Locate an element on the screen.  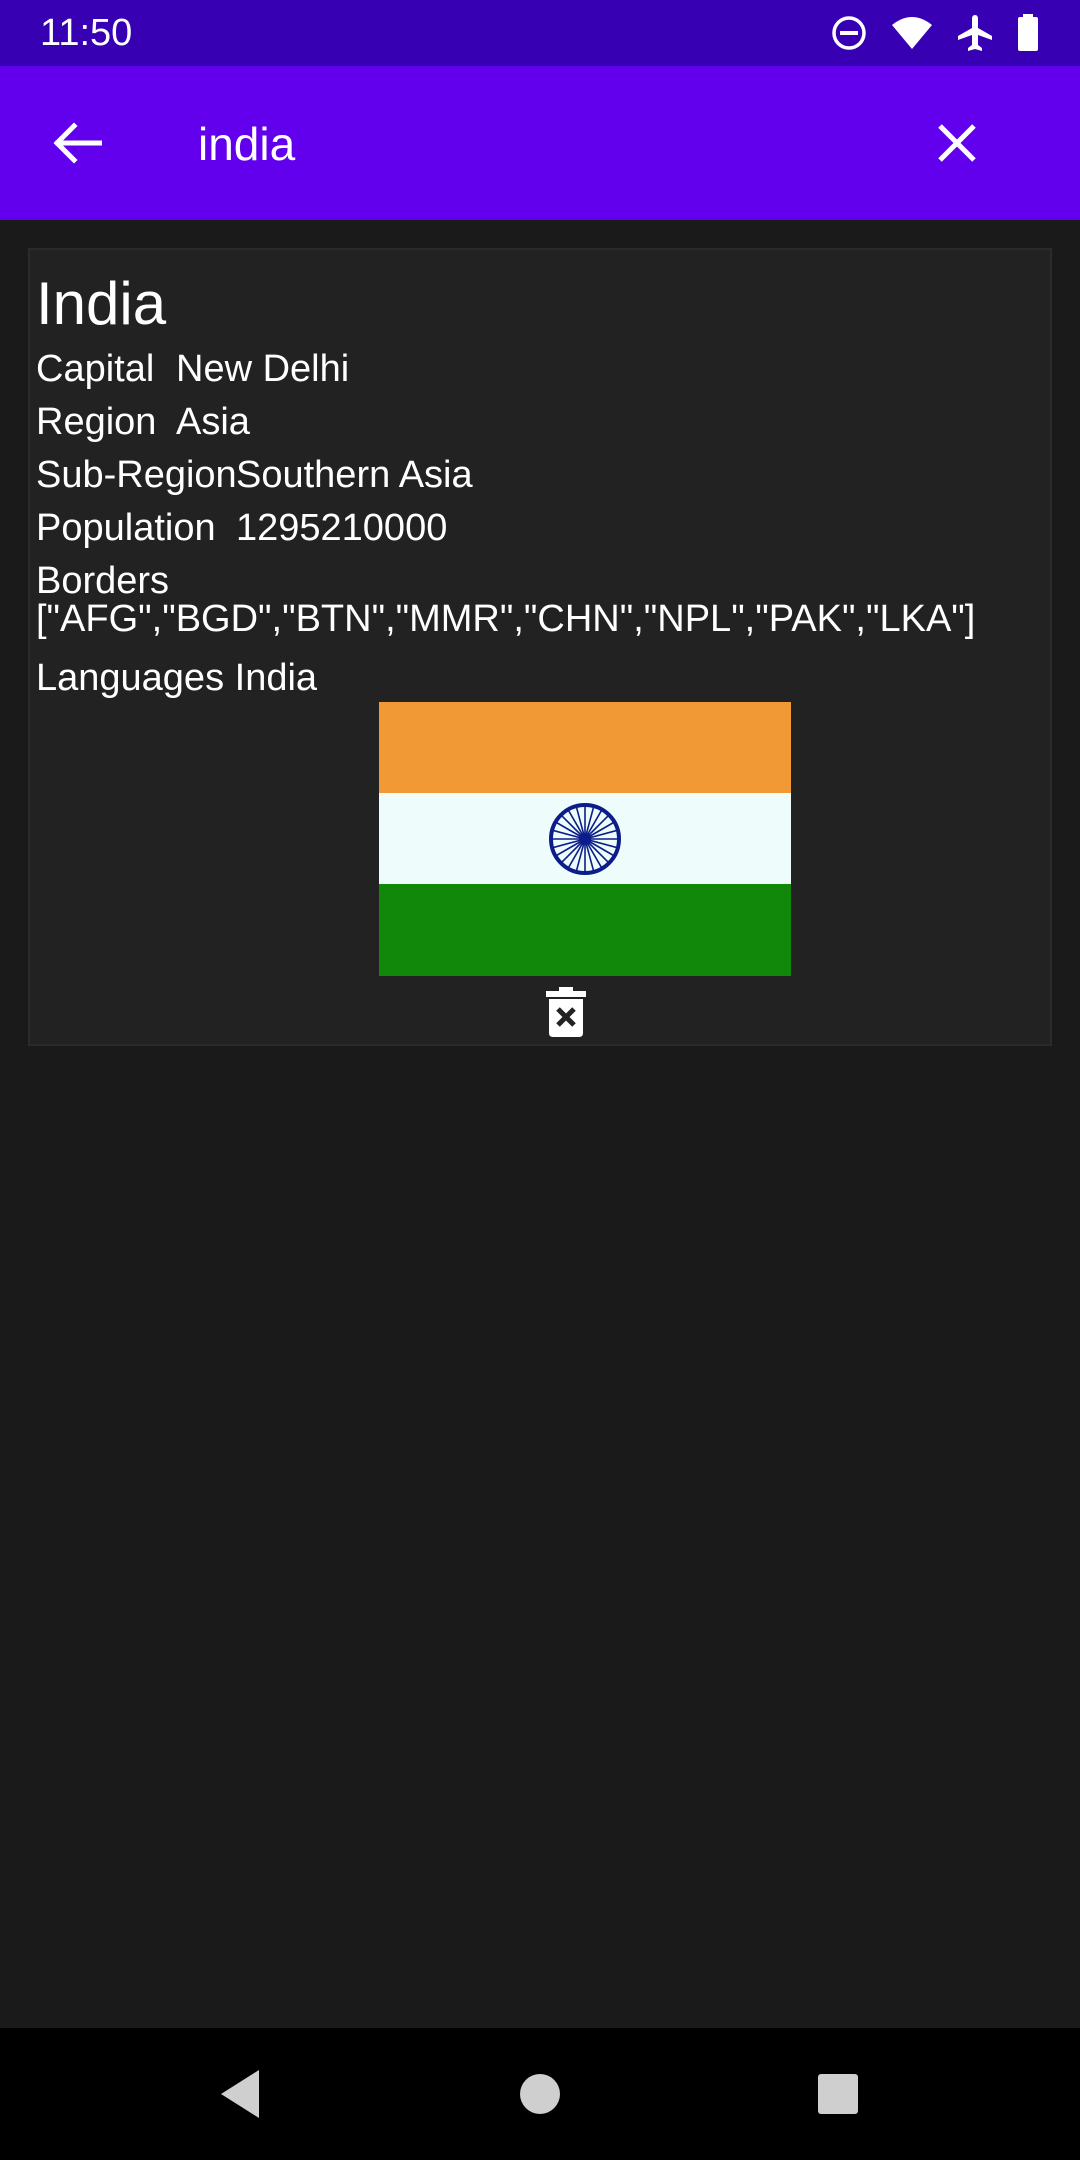
subregion-label: Sub-Region is located at coordinates (136, 475).